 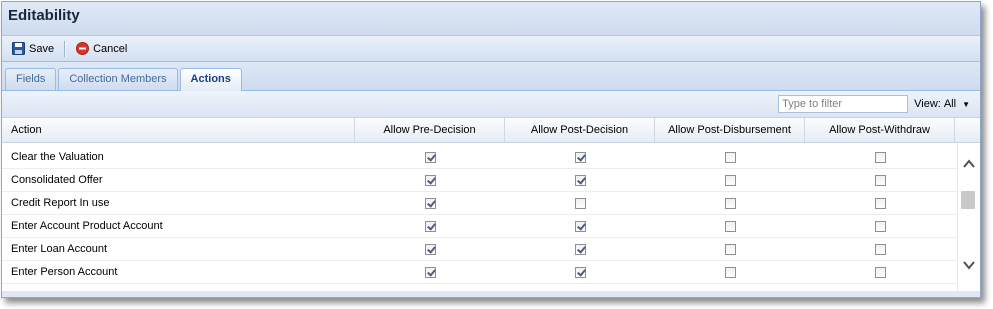 What do you see at coordinates (430, 130) in the screenshot?
I see `column-header-pre-decision: Allow Pre-Decision` at bounding box center [430, 130].